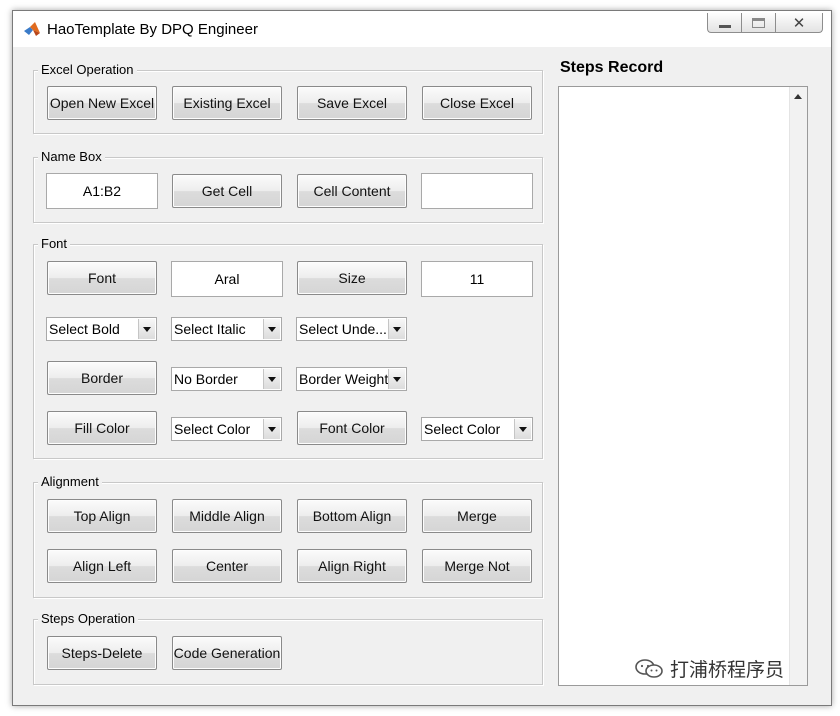  I want to click on close-icon: ✕, so click(799, 22).